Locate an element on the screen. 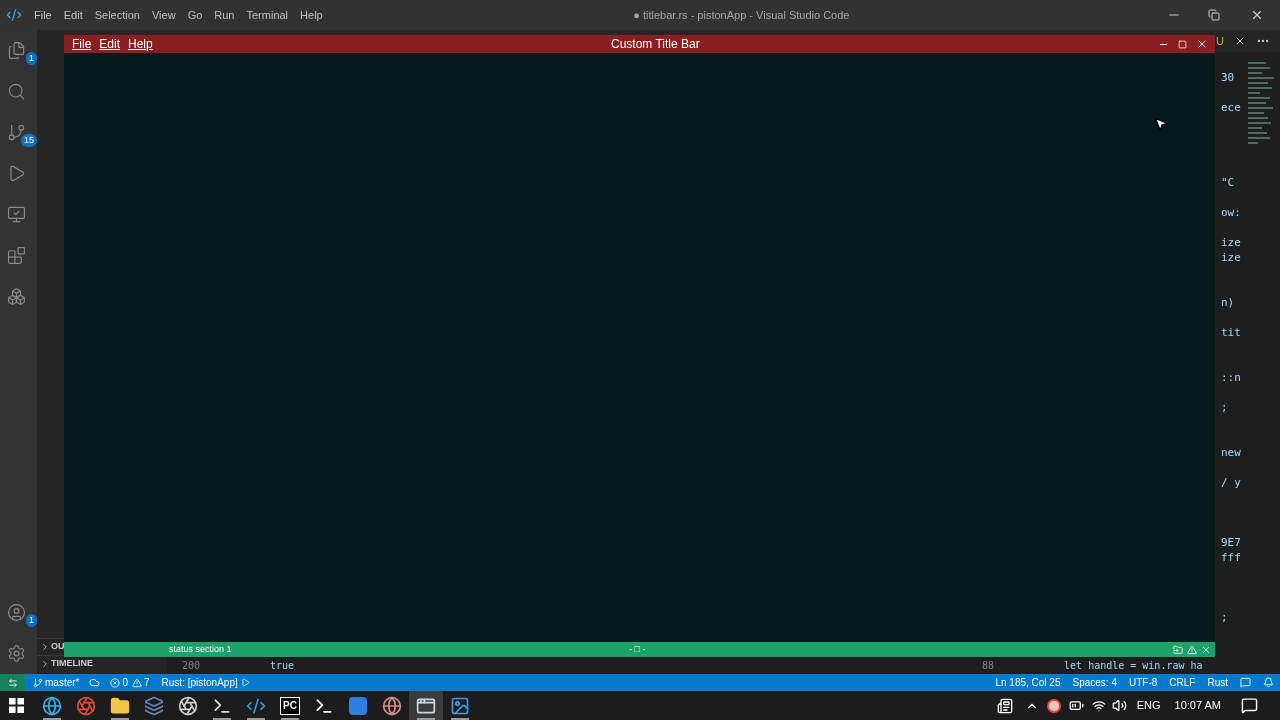 Image resolution: width=1280 pixels, height=720 pixels. remote-explorer-icon is located at coordinates (16, 214).